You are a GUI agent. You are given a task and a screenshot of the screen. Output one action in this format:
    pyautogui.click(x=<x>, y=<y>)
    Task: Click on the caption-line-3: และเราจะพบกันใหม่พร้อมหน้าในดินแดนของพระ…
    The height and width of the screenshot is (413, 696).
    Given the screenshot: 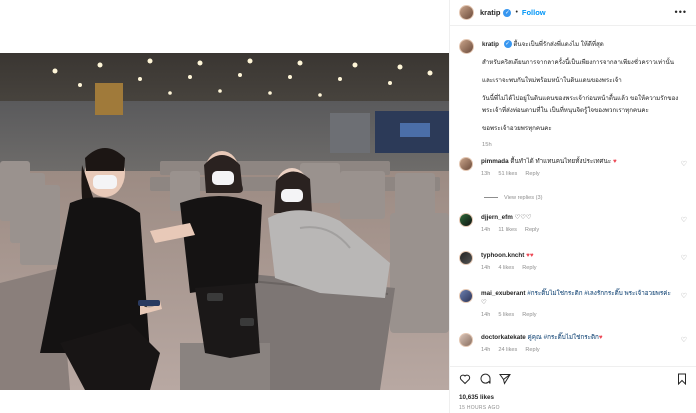 What is the action you would take?
    pyautogui.click(x=552, y=80)
    